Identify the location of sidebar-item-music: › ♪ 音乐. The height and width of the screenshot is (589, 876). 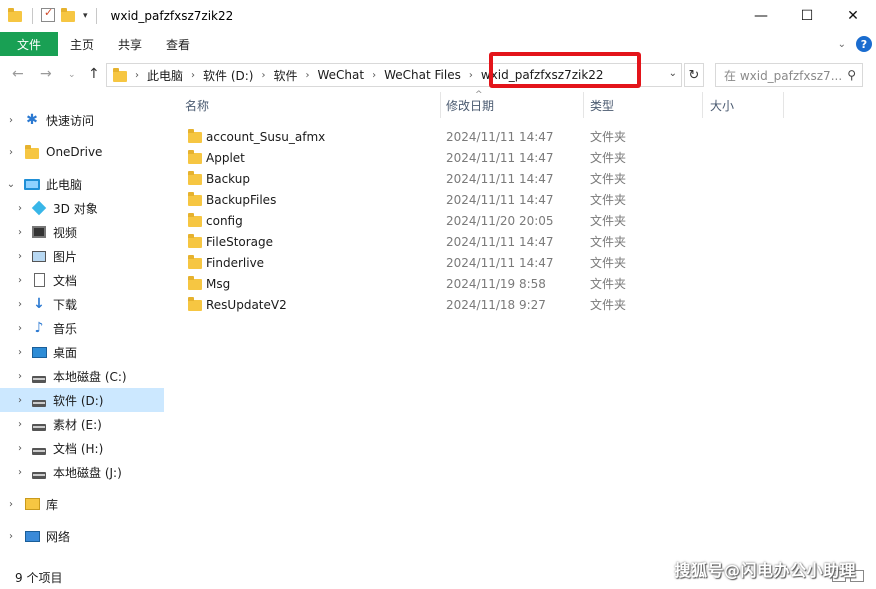
(82, 328).